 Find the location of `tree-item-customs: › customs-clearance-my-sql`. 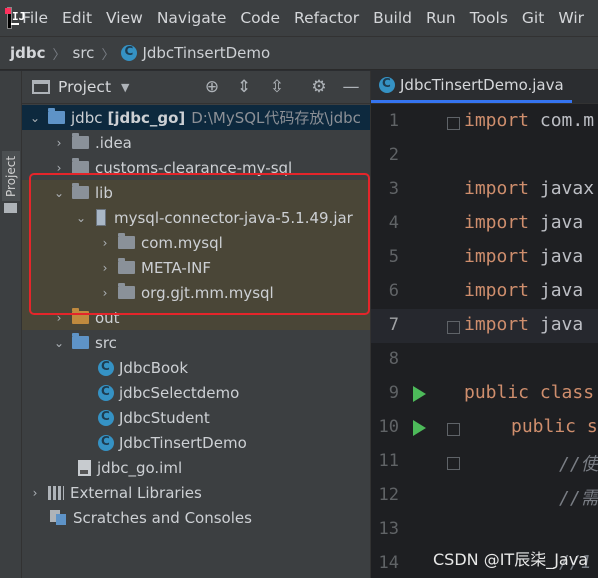

tree-item-customs: › customs-clearance-my-sql is located at coordinates (196, 167).